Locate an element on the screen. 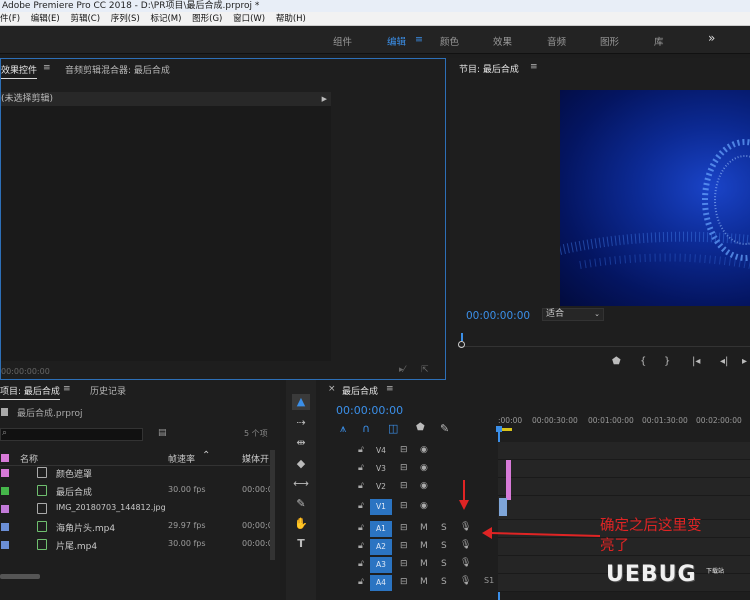  project-item: 最后合成 30.00 fps 00:00:0 is located at coordinates (136, 491).